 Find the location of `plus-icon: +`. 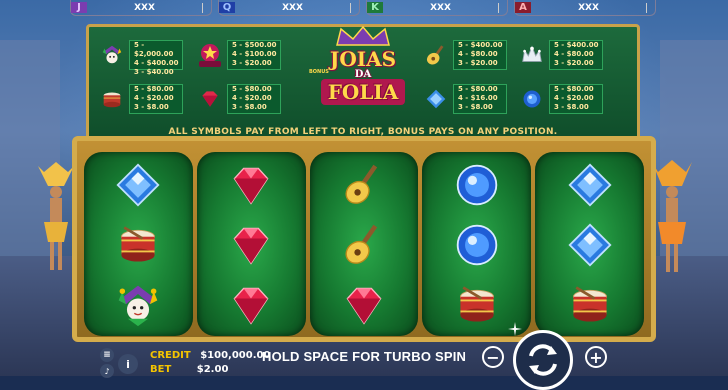

plus-icon: + is located at coordinates (596, 357).